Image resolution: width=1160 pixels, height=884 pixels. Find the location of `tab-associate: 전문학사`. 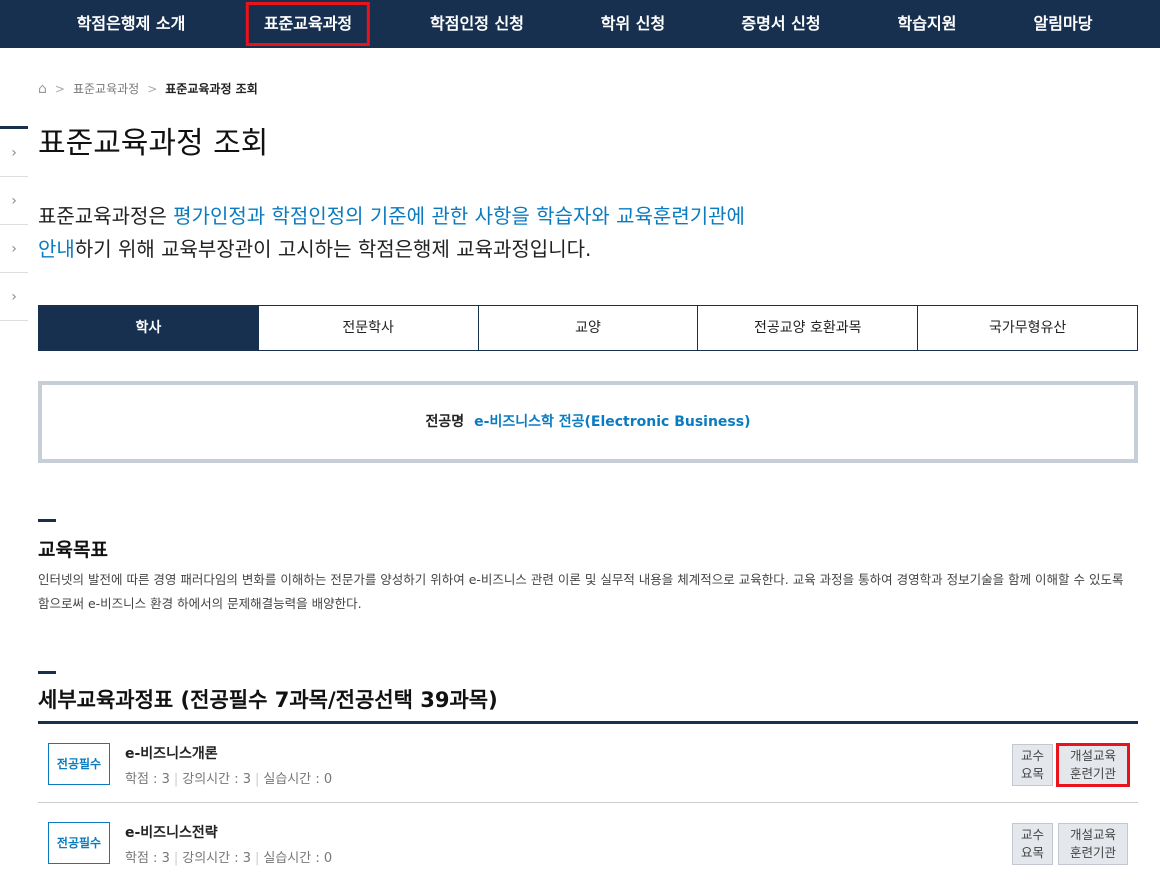

tab-associate: 전문학사 is located at coordinates (367, 328).